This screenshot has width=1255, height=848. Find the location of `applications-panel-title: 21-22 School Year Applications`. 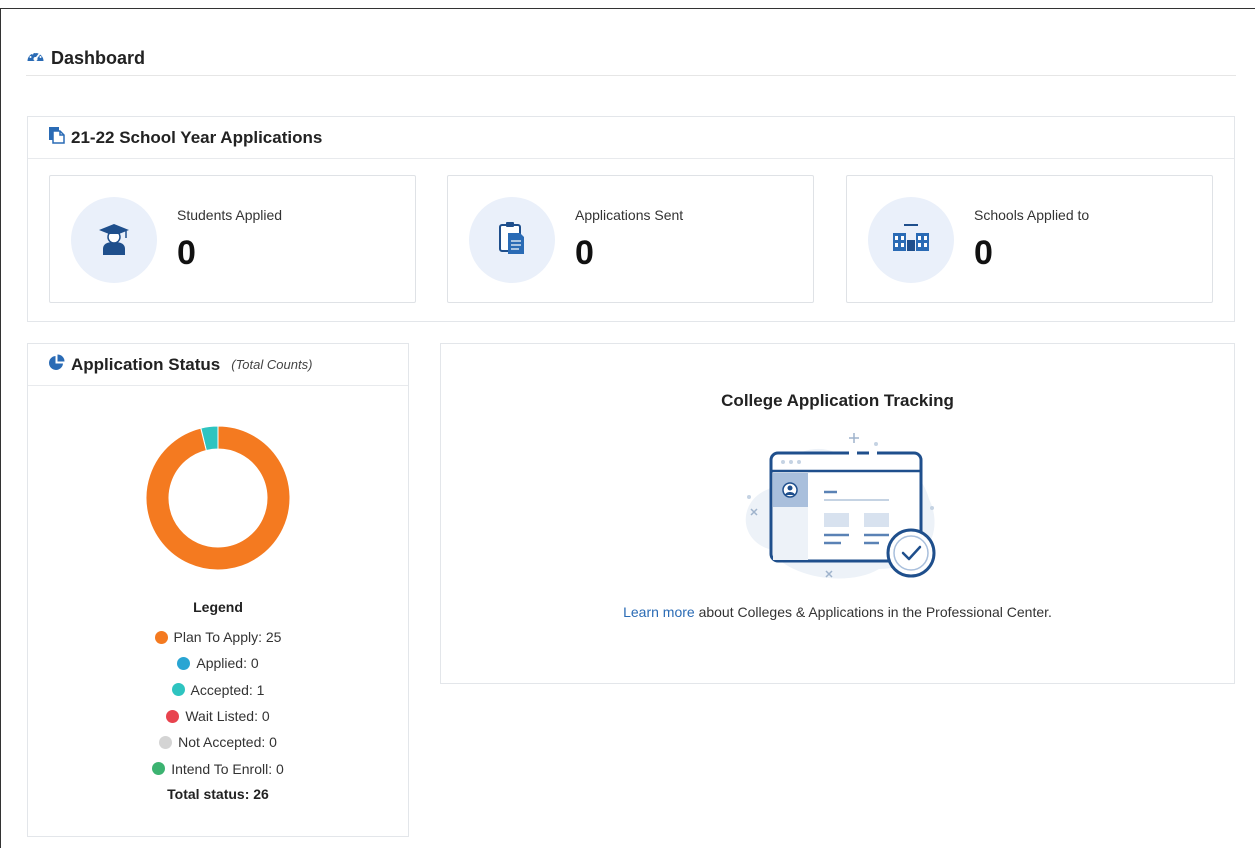

applications-panel-title: 21-22 School Year Applications is located at coordinates (197, 137).